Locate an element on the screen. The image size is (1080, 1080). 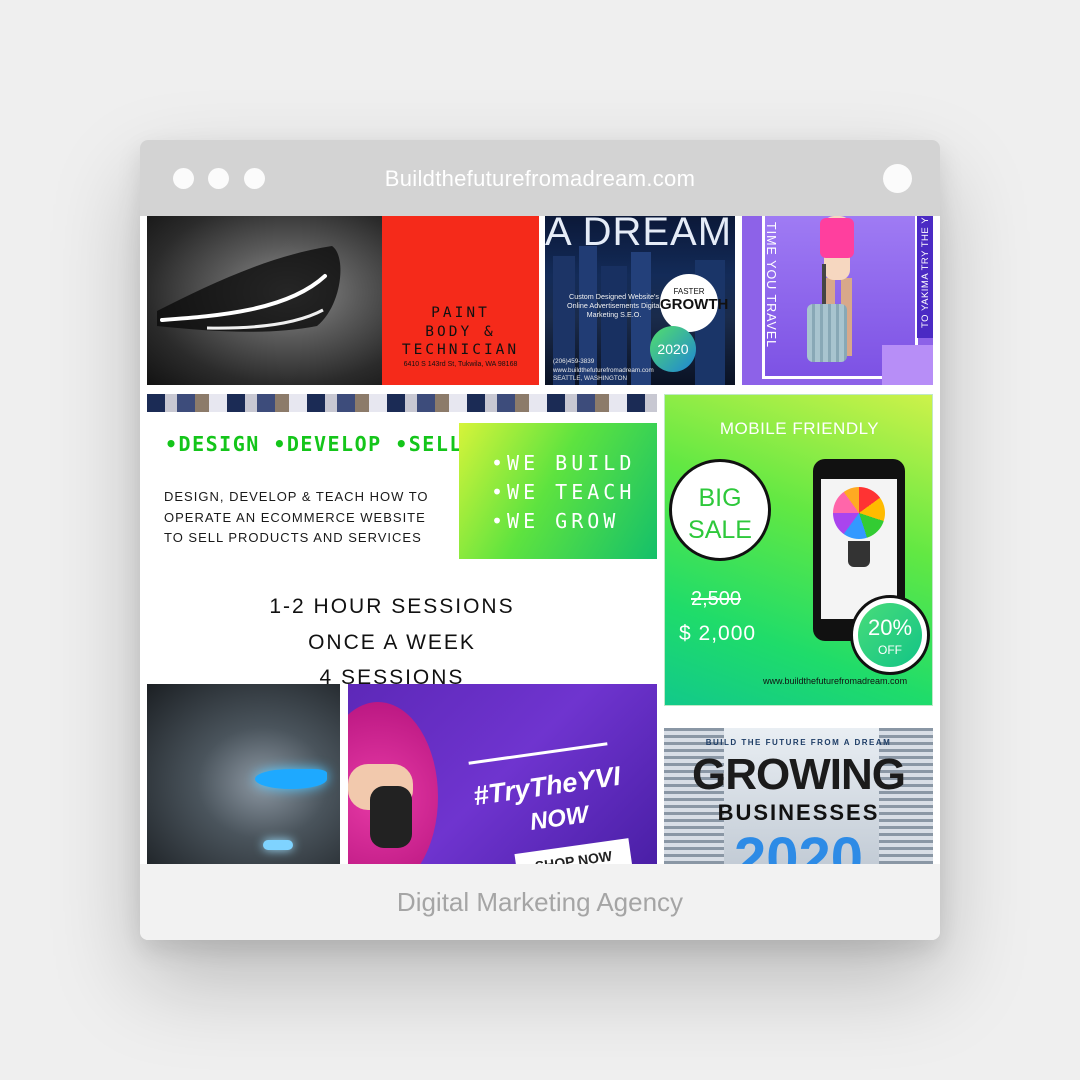
yvi-hashtag: #TryTheYVI is located at coordinates (547, 786).